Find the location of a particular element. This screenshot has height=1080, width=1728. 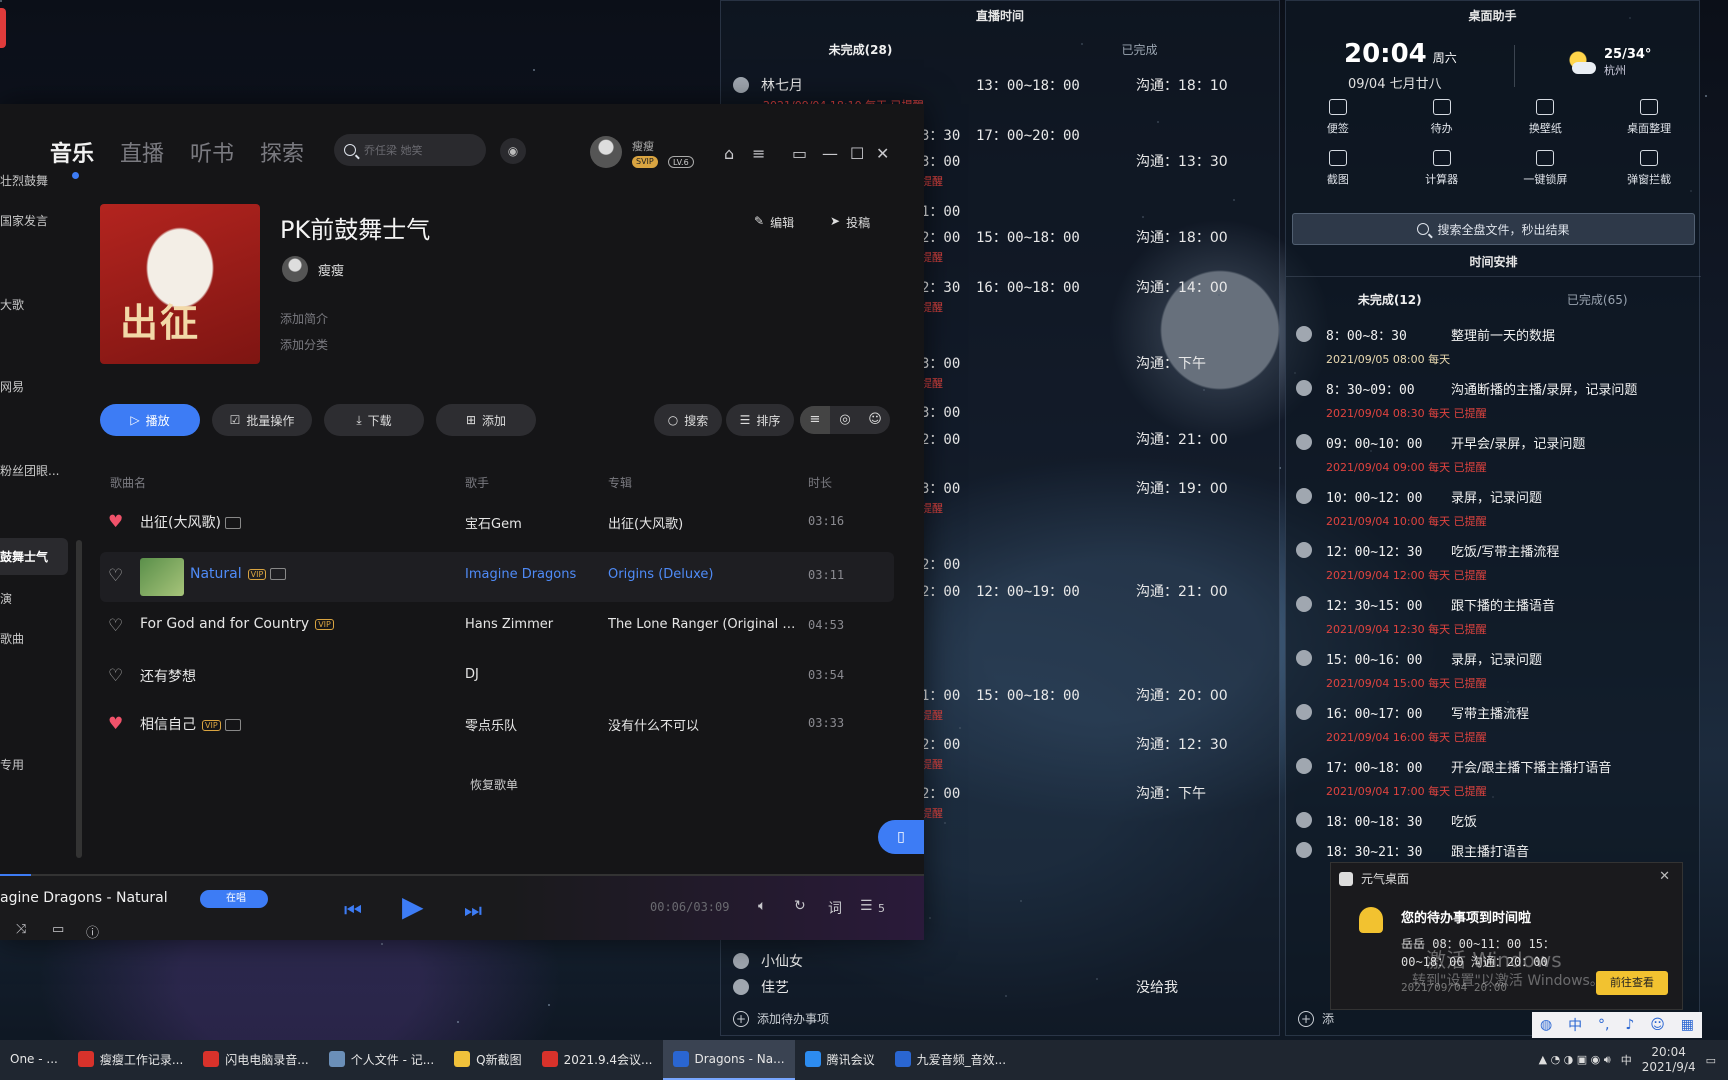

album-thumbnail is located at coordinates (162, 577).